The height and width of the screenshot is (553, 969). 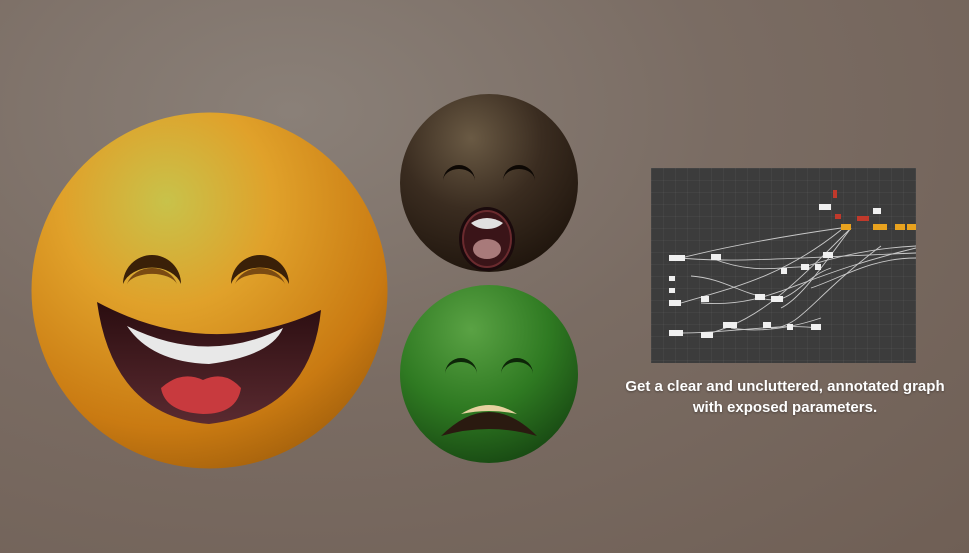 What do you see at coordinates (489, 183) in the screenshot?
I see `surprised-face-icon` at bounding box center [489, 183].